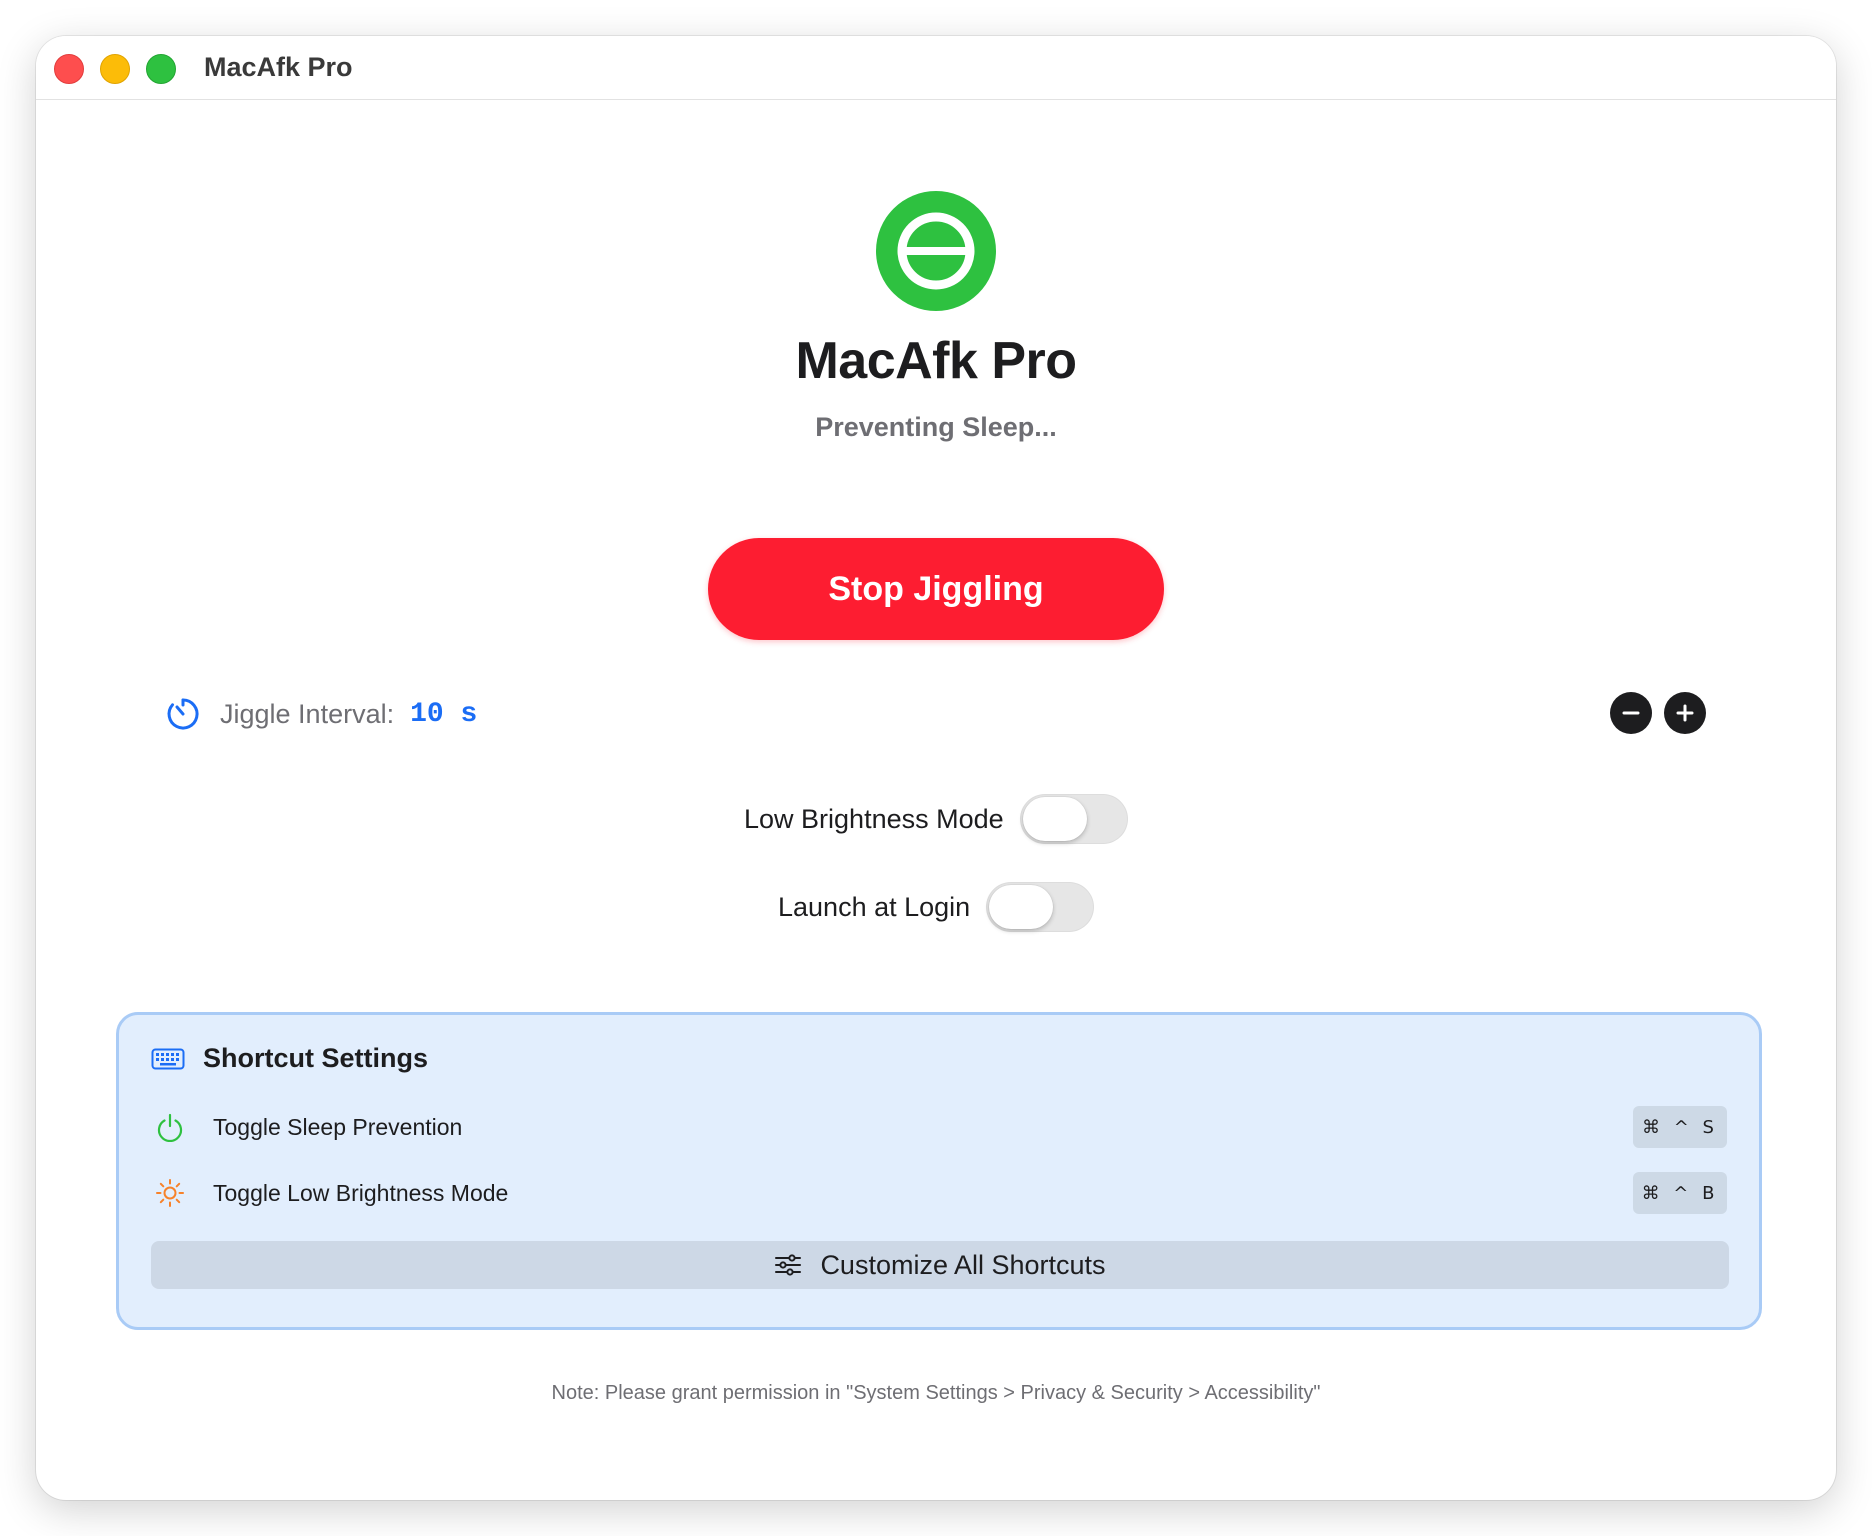  I want to click on sliders-icon, so click(788, 1265).